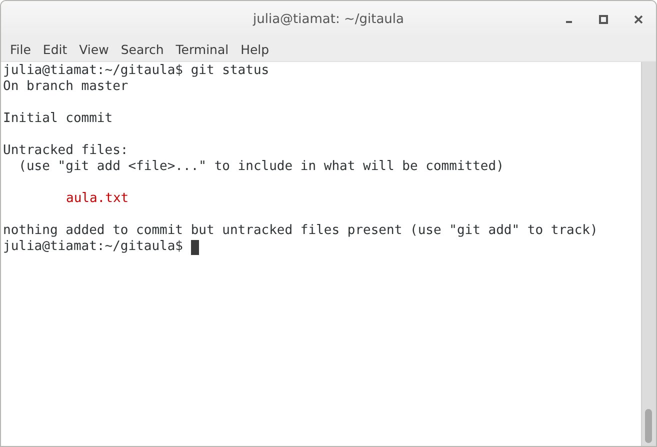  Describe the element at coordinates (94, 49) in the screenshot. I see `menu-item: View` at that location.